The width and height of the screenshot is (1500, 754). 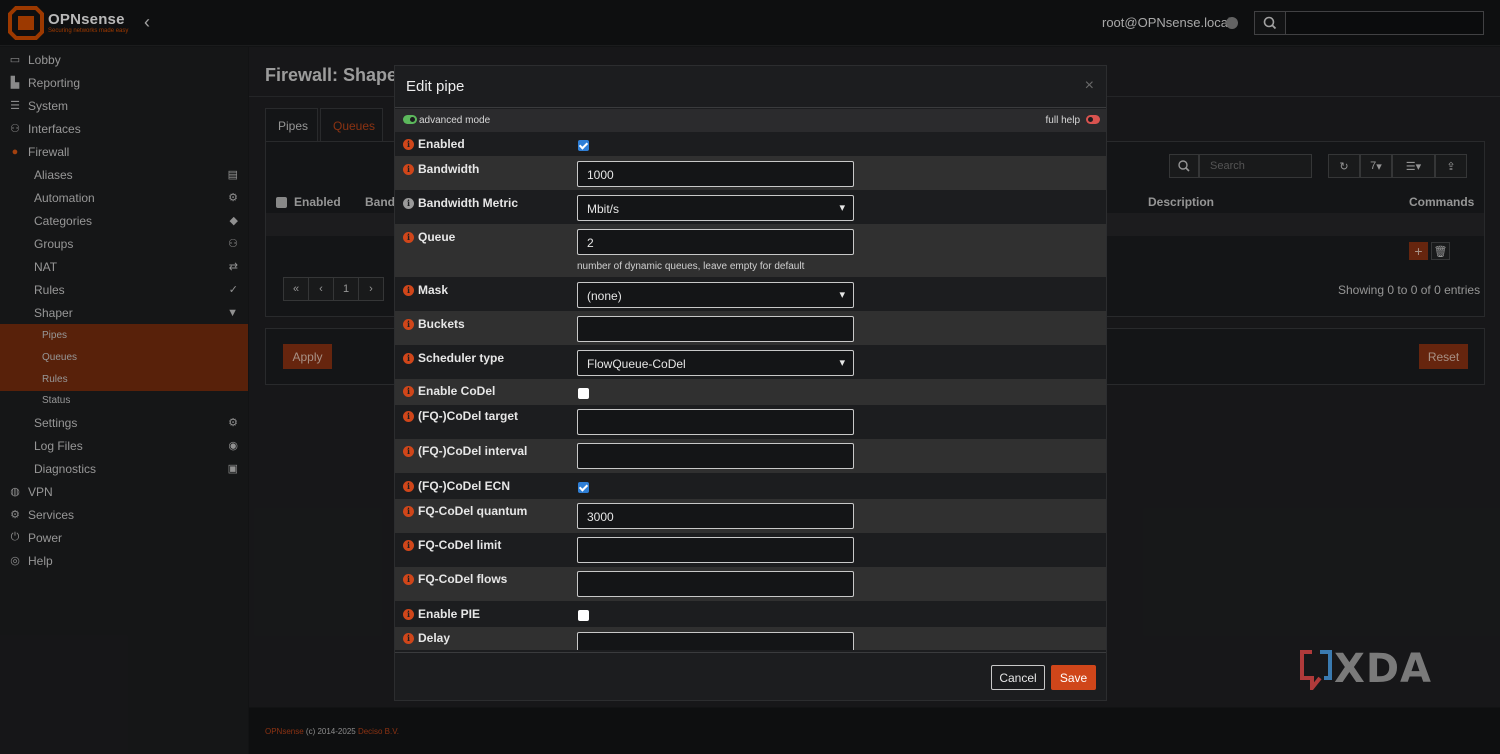 What do you see at coordinates (715, 456) in the screenshot?
I see `codel-interval-input` at bounding box center [715, 456].